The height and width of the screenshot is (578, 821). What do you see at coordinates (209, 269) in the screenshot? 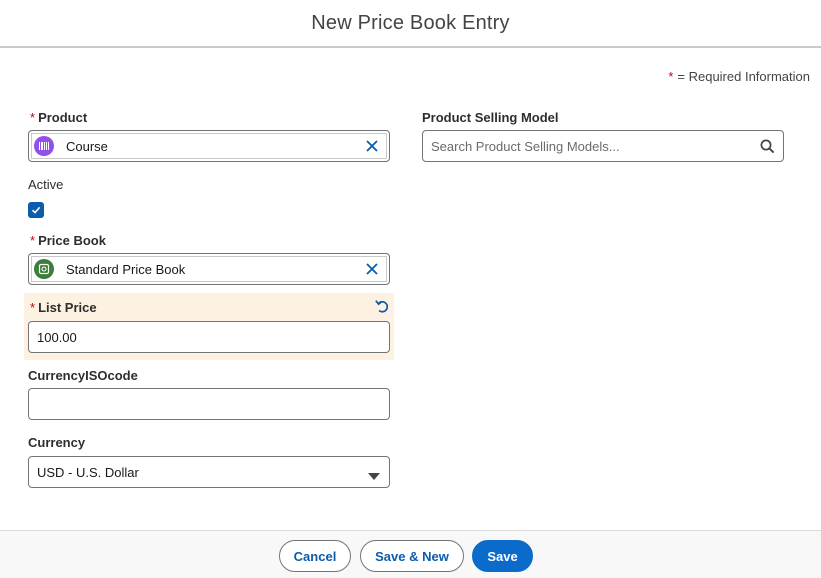
I see `price-book-lookup: Standard Price Book` at bounding box center [209, 269].